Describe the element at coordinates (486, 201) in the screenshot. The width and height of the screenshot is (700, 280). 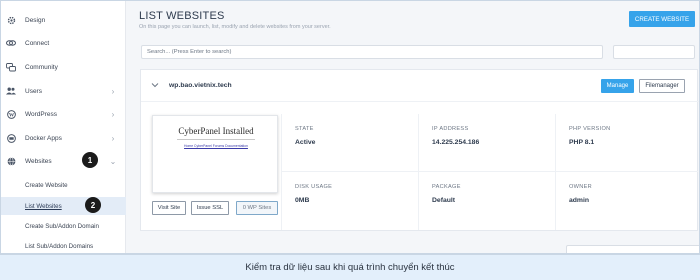
I see `info-package: PACKAGE Default` at that location.